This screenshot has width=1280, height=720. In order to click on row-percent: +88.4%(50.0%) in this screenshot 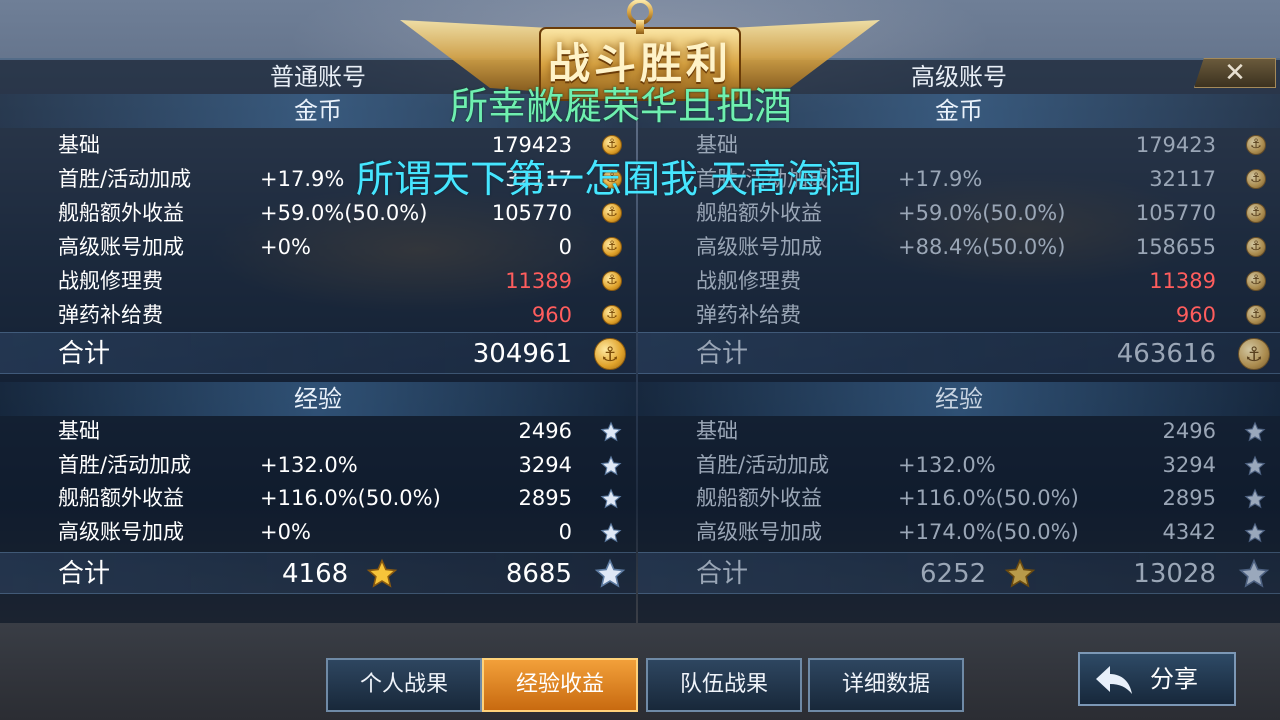, I will do `click(982, 247)`.